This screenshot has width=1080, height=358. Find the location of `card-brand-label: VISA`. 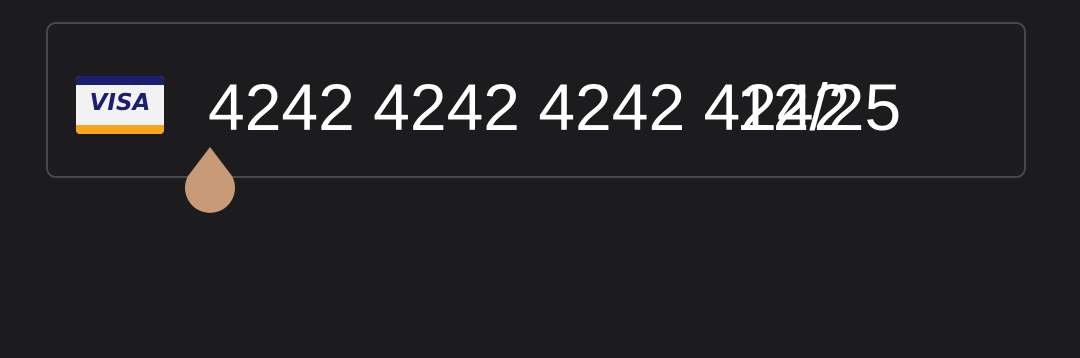

card-brand-label: VISA is located at coordinates (120, 103).